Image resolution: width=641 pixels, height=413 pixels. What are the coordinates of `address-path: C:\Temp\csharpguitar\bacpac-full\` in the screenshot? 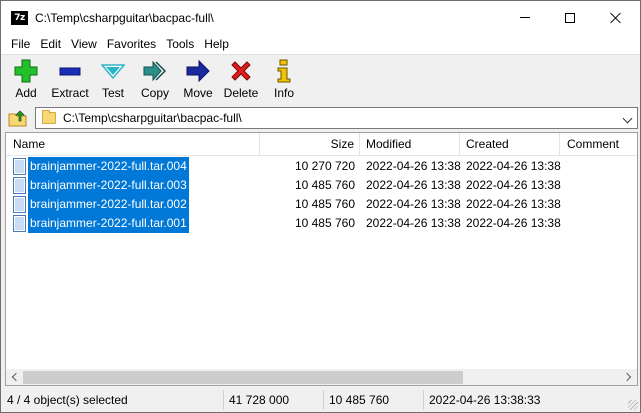 It's located at (152, 118).